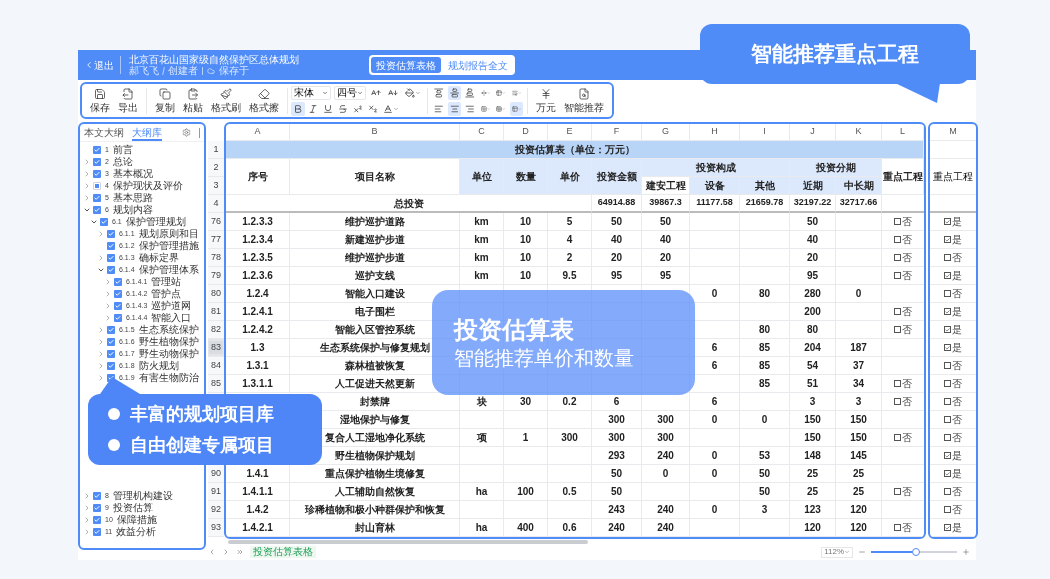  Describe the element at coordinates (158, 258) in the screenshot. I see `outline-label: 确标定界` at that location.